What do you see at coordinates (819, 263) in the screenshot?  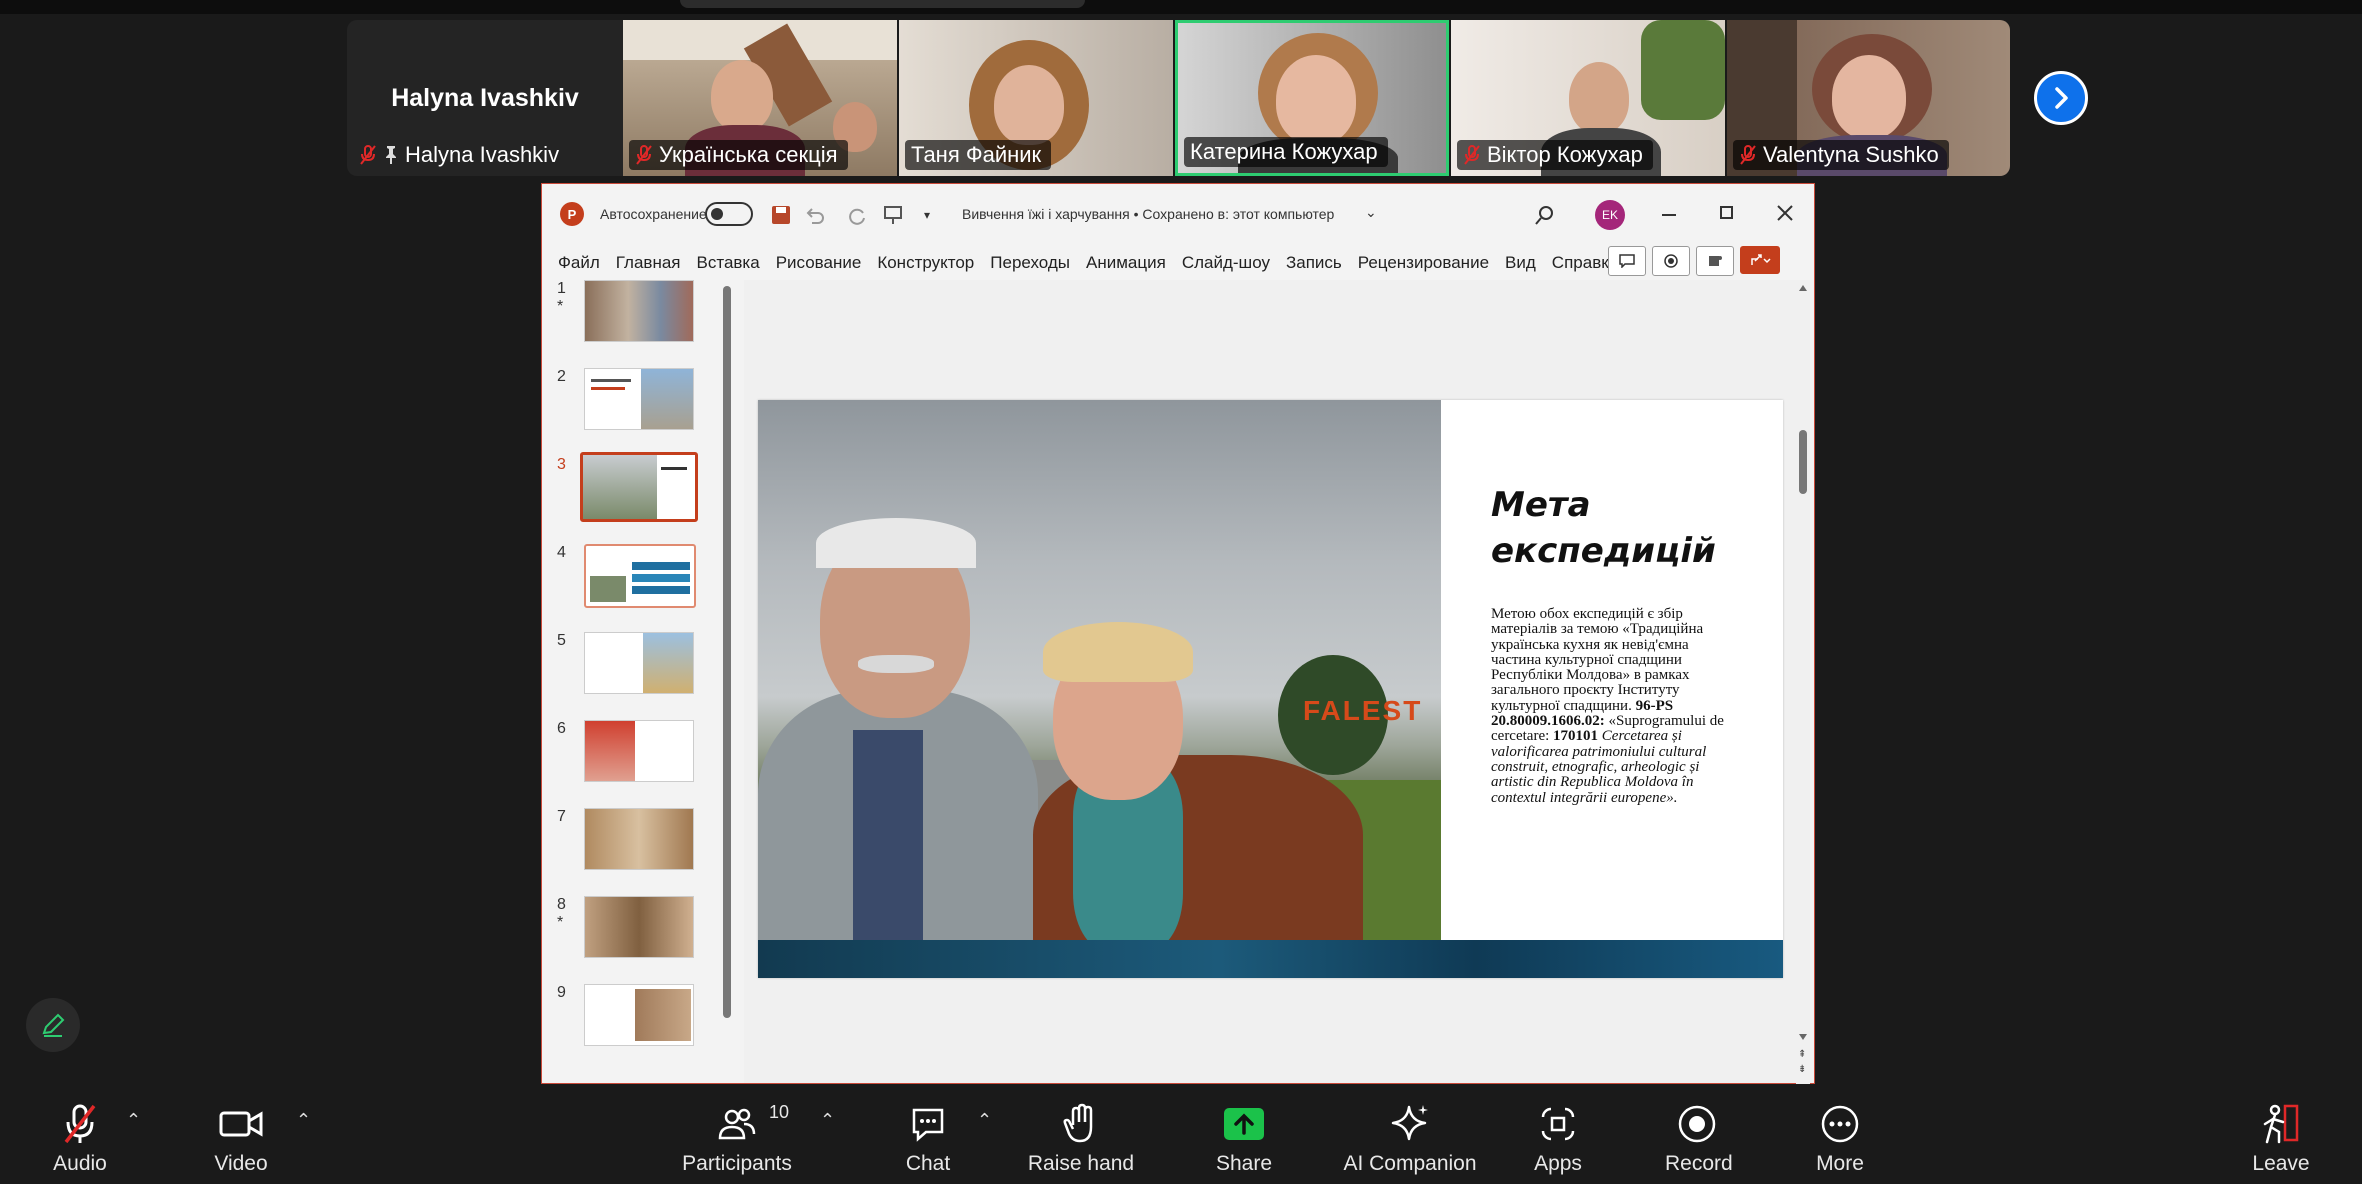 I see `tab-draw: Рисование` at bounding box center [819, 263].